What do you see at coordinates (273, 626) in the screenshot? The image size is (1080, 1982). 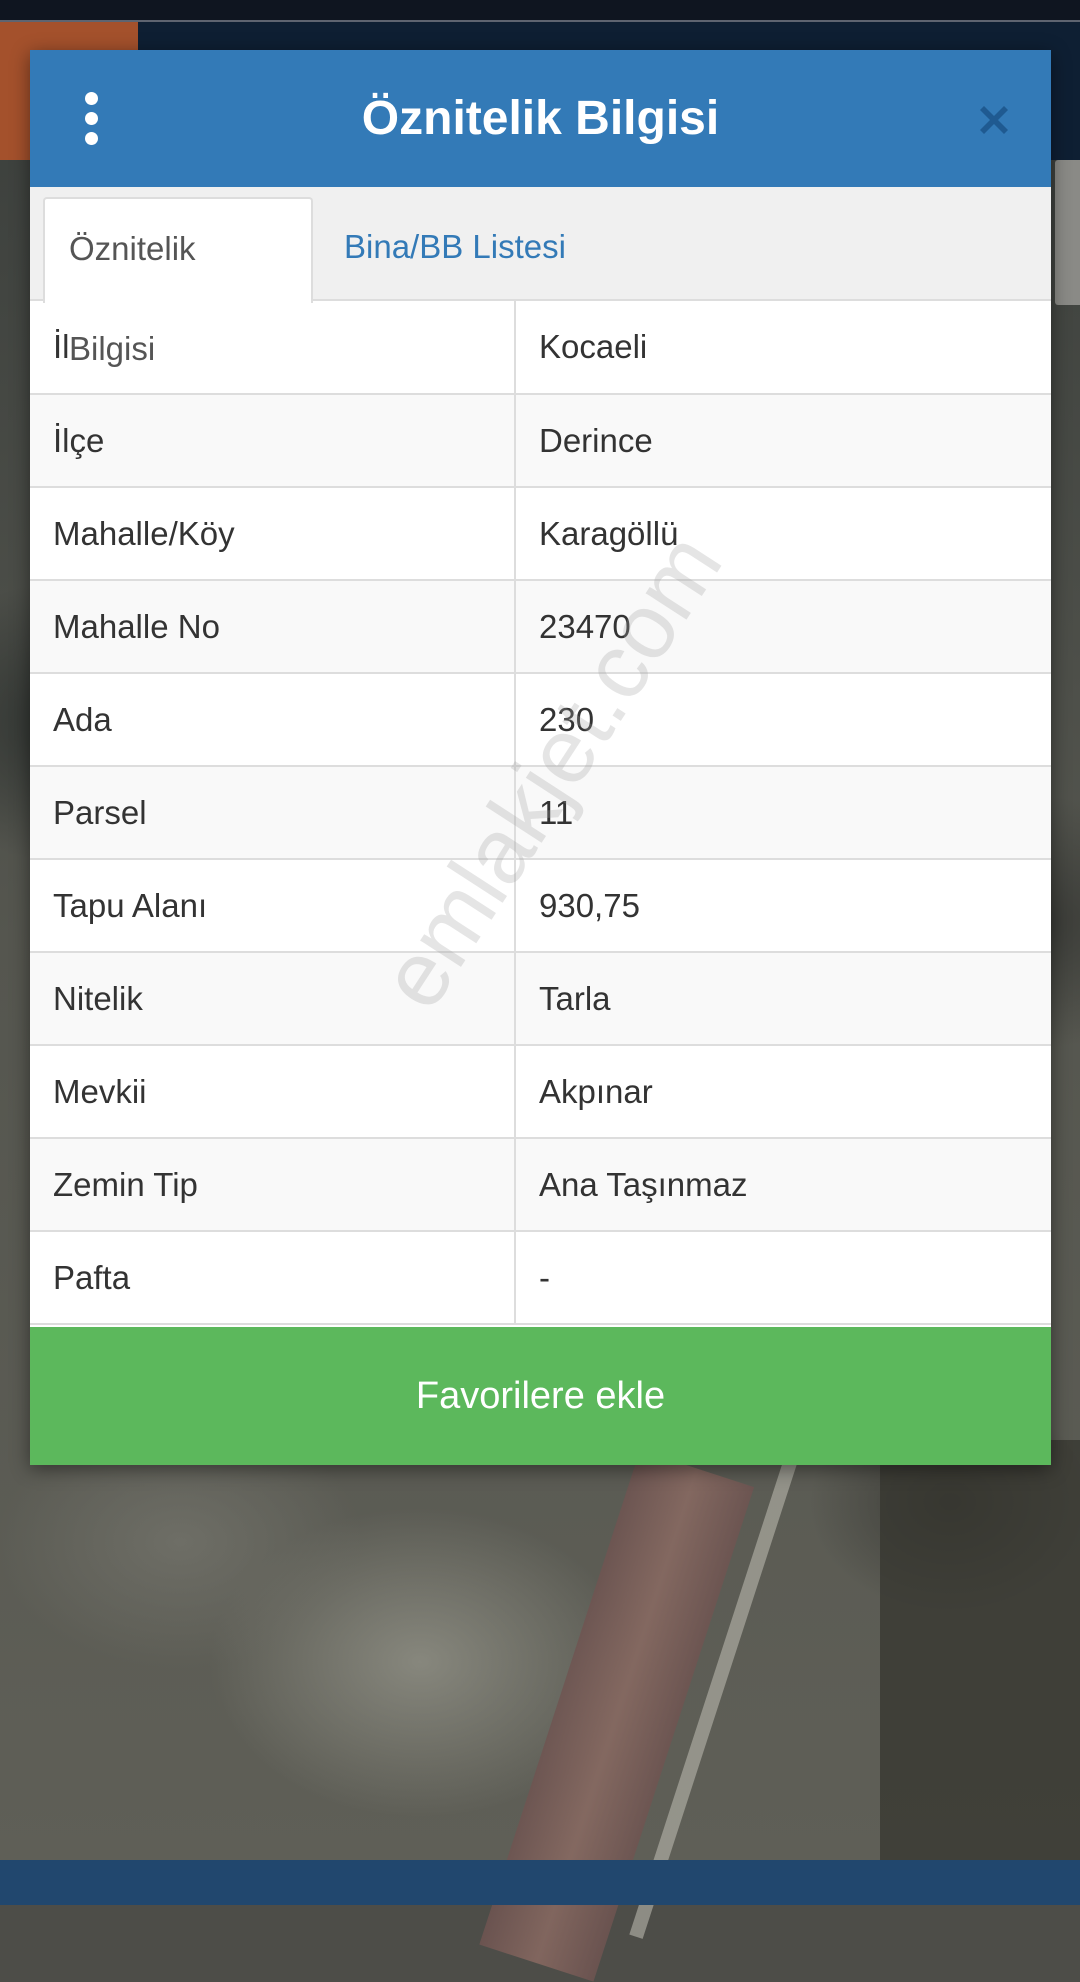 I see `attribute-key: Mahalle No` at bounding box center [273, 626].